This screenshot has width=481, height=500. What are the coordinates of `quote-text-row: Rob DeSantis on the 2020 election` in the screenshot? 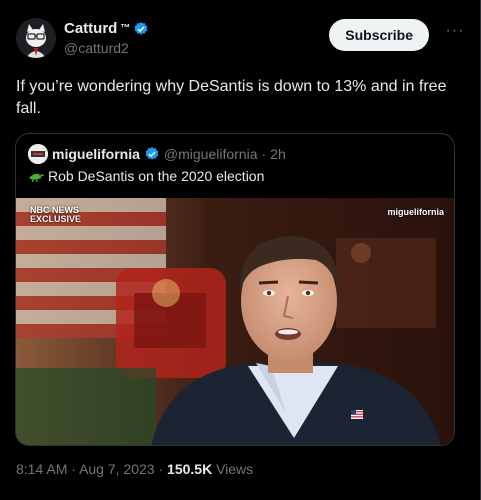 It's located at (146, 176).